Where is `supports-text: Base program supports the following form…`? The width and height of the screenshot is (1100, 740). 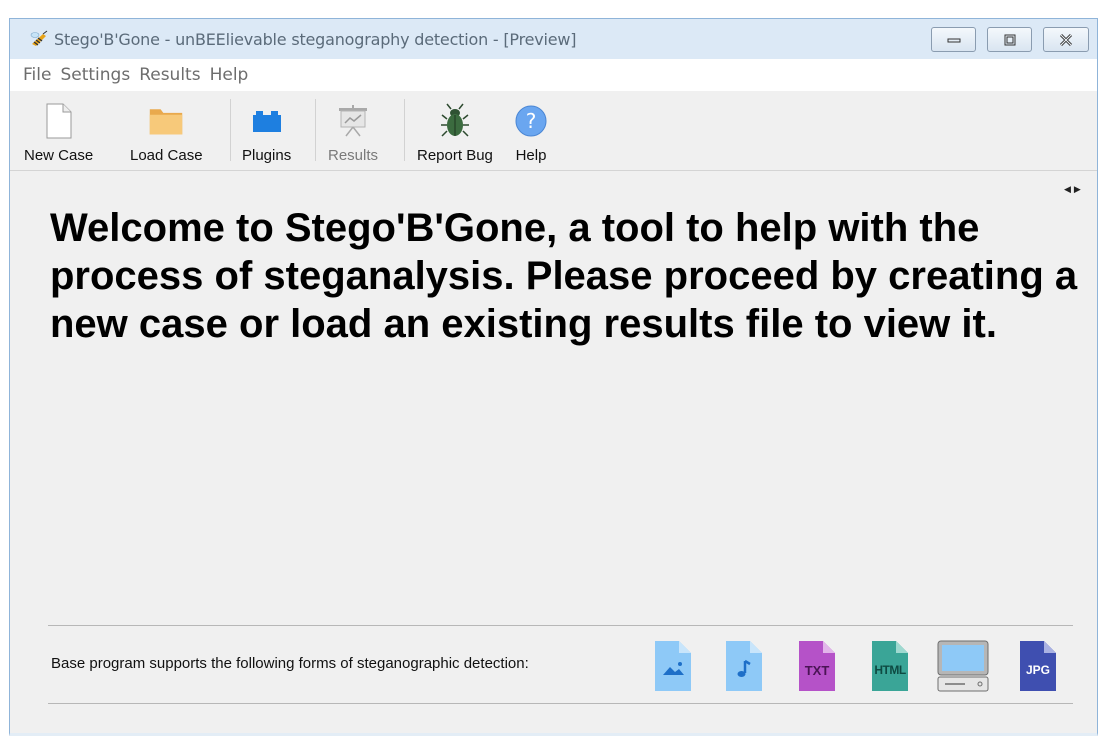
supports-text: Base program supports the following form… is located at coordinates (290, 663).